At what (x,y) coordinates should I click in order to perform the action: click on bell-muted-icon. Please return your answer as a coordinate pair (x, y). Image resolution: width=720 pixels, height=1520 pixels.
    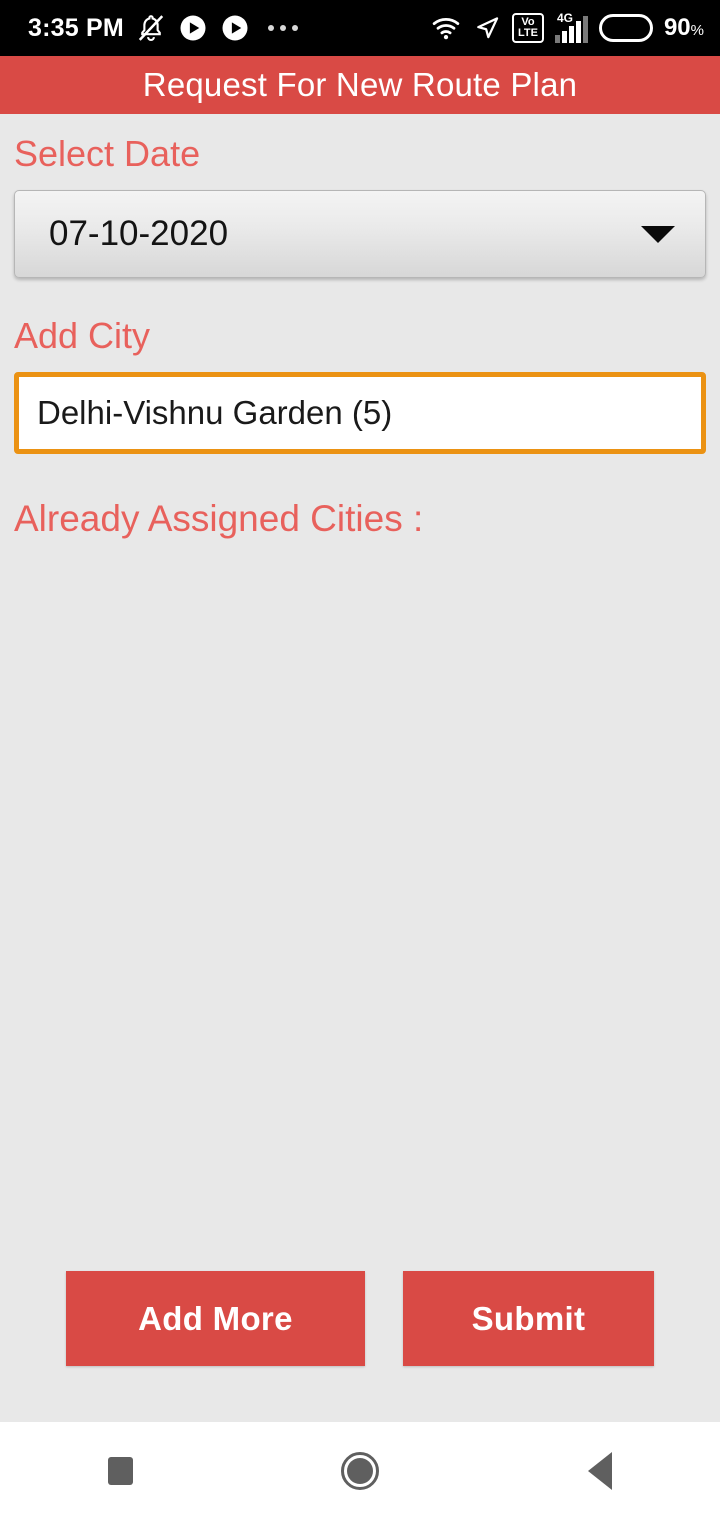
    Looking at the image, I should click on (151, 28).